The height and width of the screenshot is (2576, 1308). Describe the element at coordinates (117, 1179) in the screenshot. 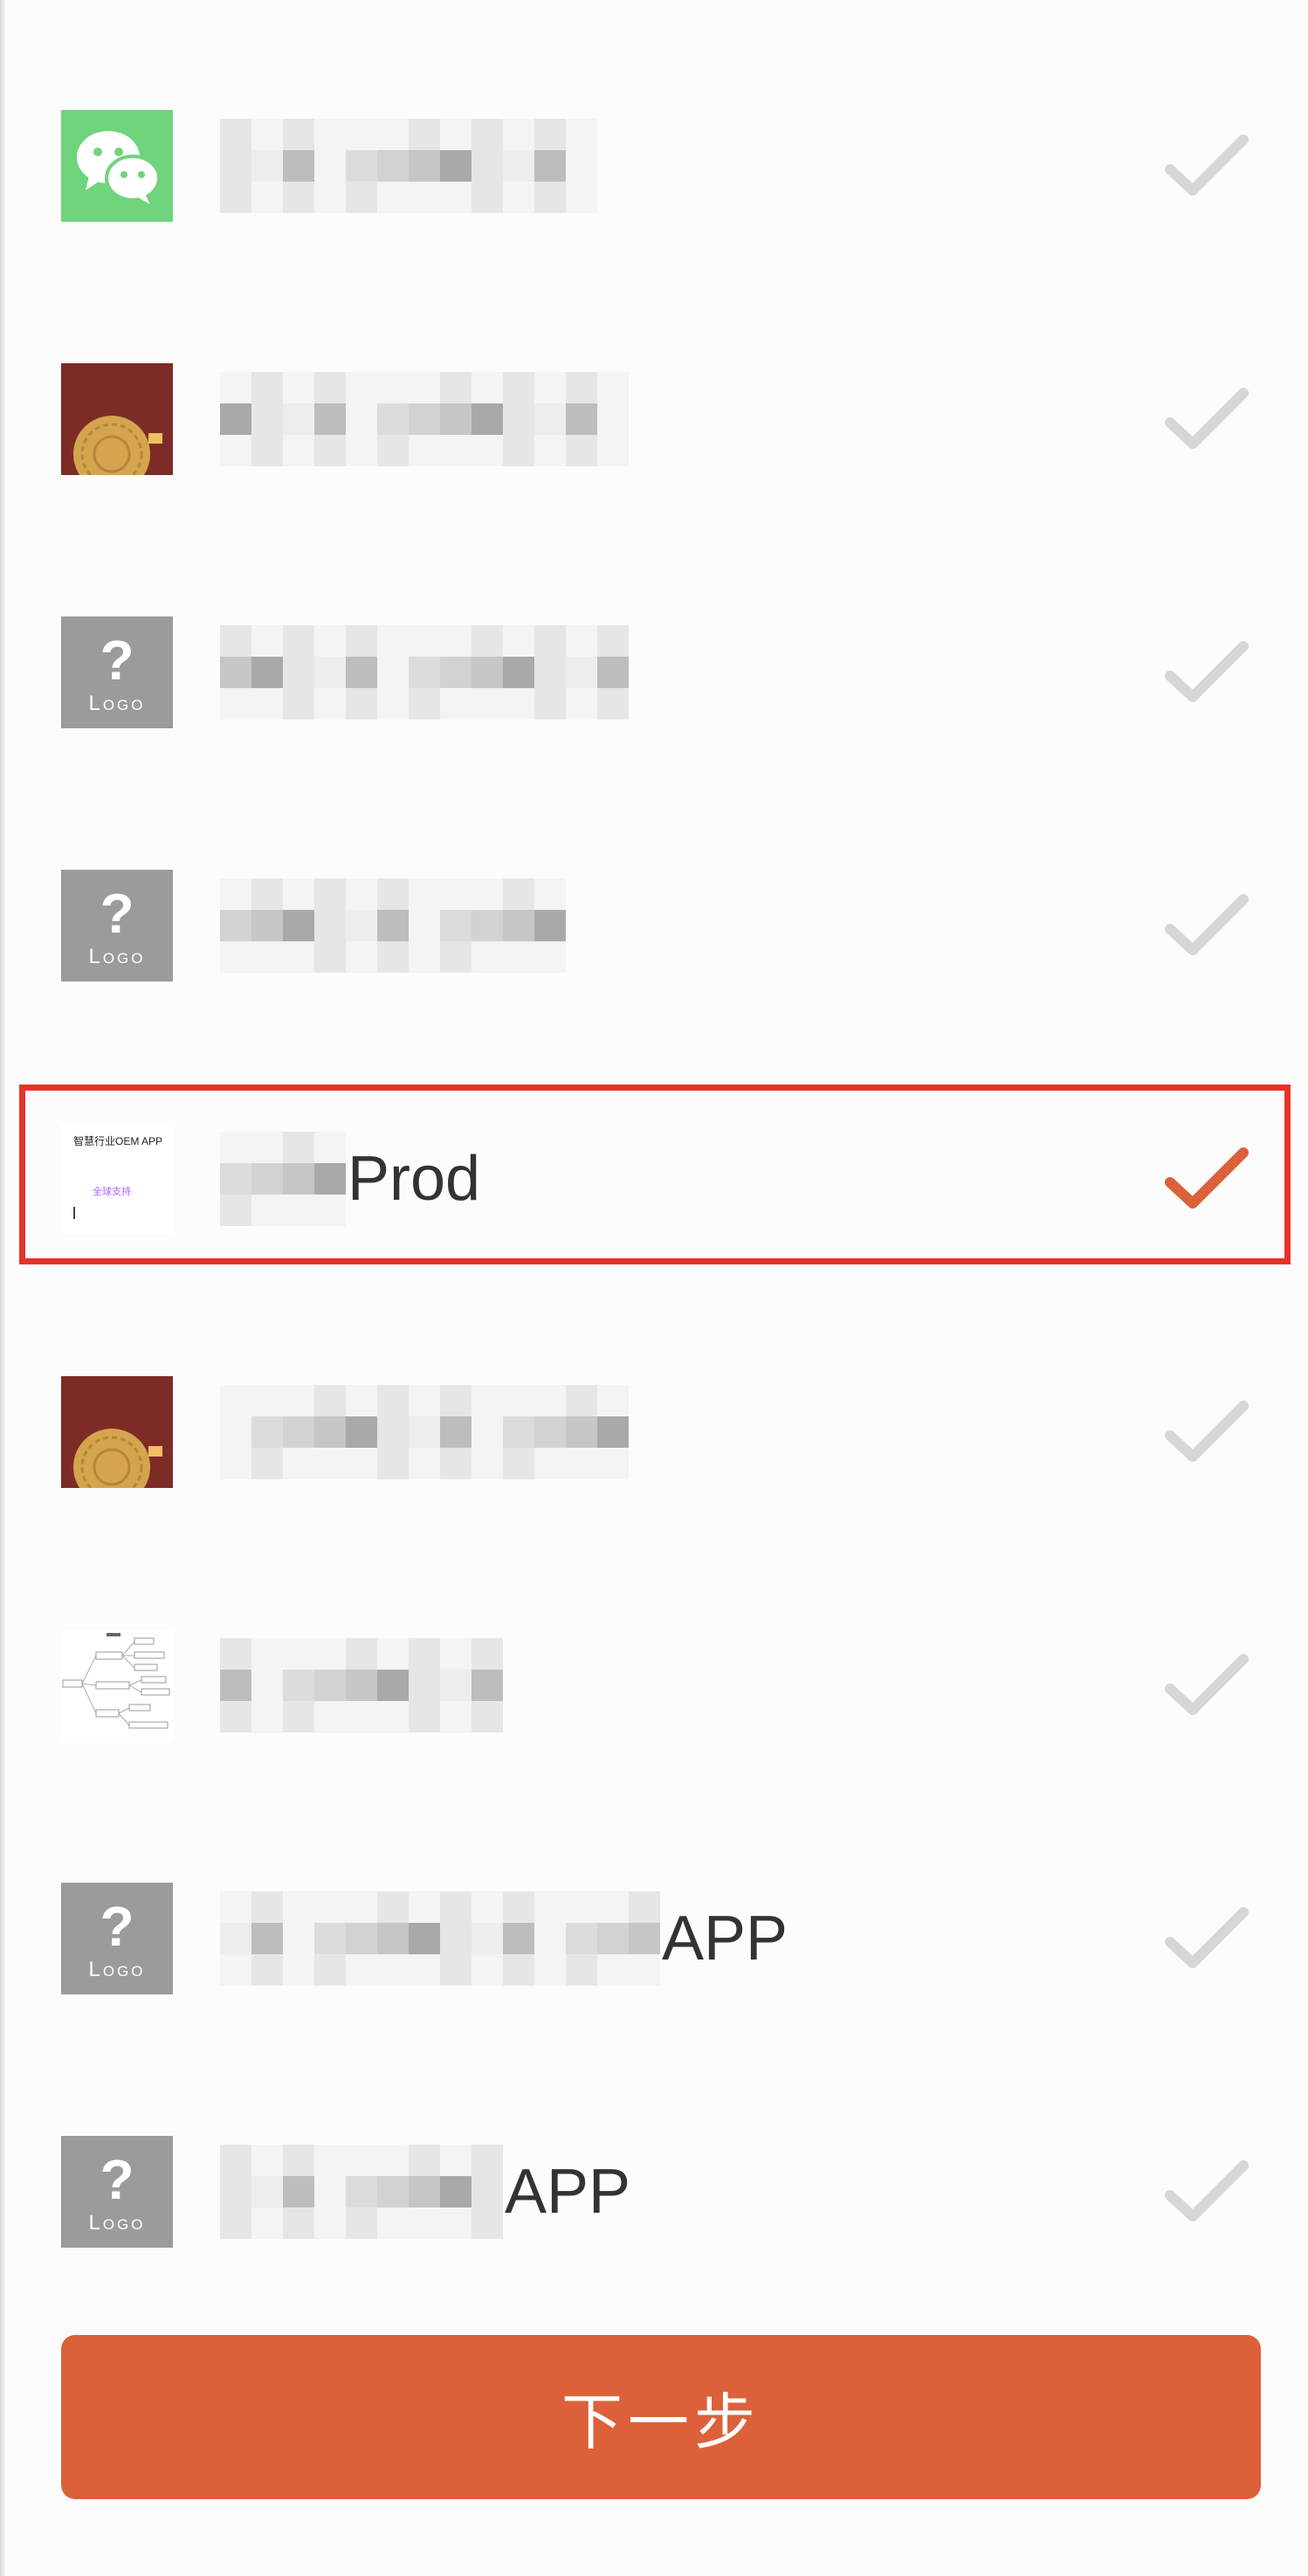

I see `oem-app-icon: 智慧行业OEM APP 全球支持` at that location.